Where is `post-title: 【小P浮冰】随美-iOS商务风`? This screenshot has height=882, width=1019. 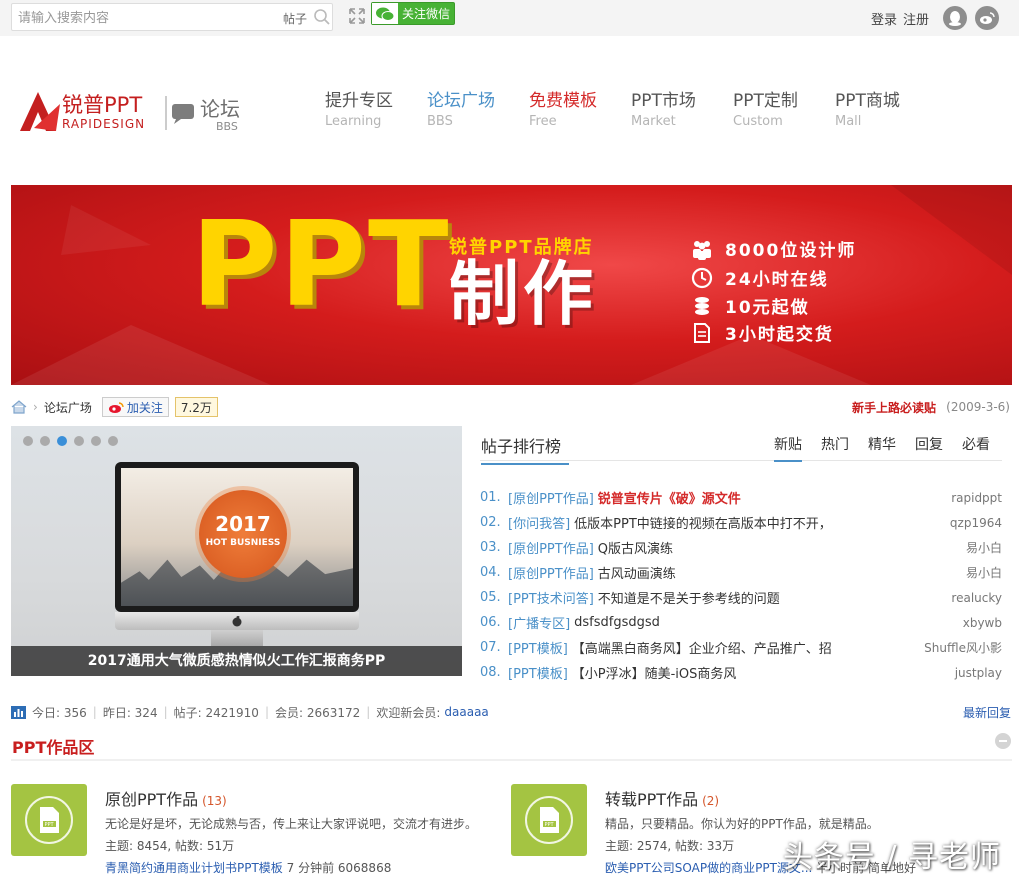 post-title: 【小P浮冰】随美-iOS商务风 is located at coordinates (717, 672).